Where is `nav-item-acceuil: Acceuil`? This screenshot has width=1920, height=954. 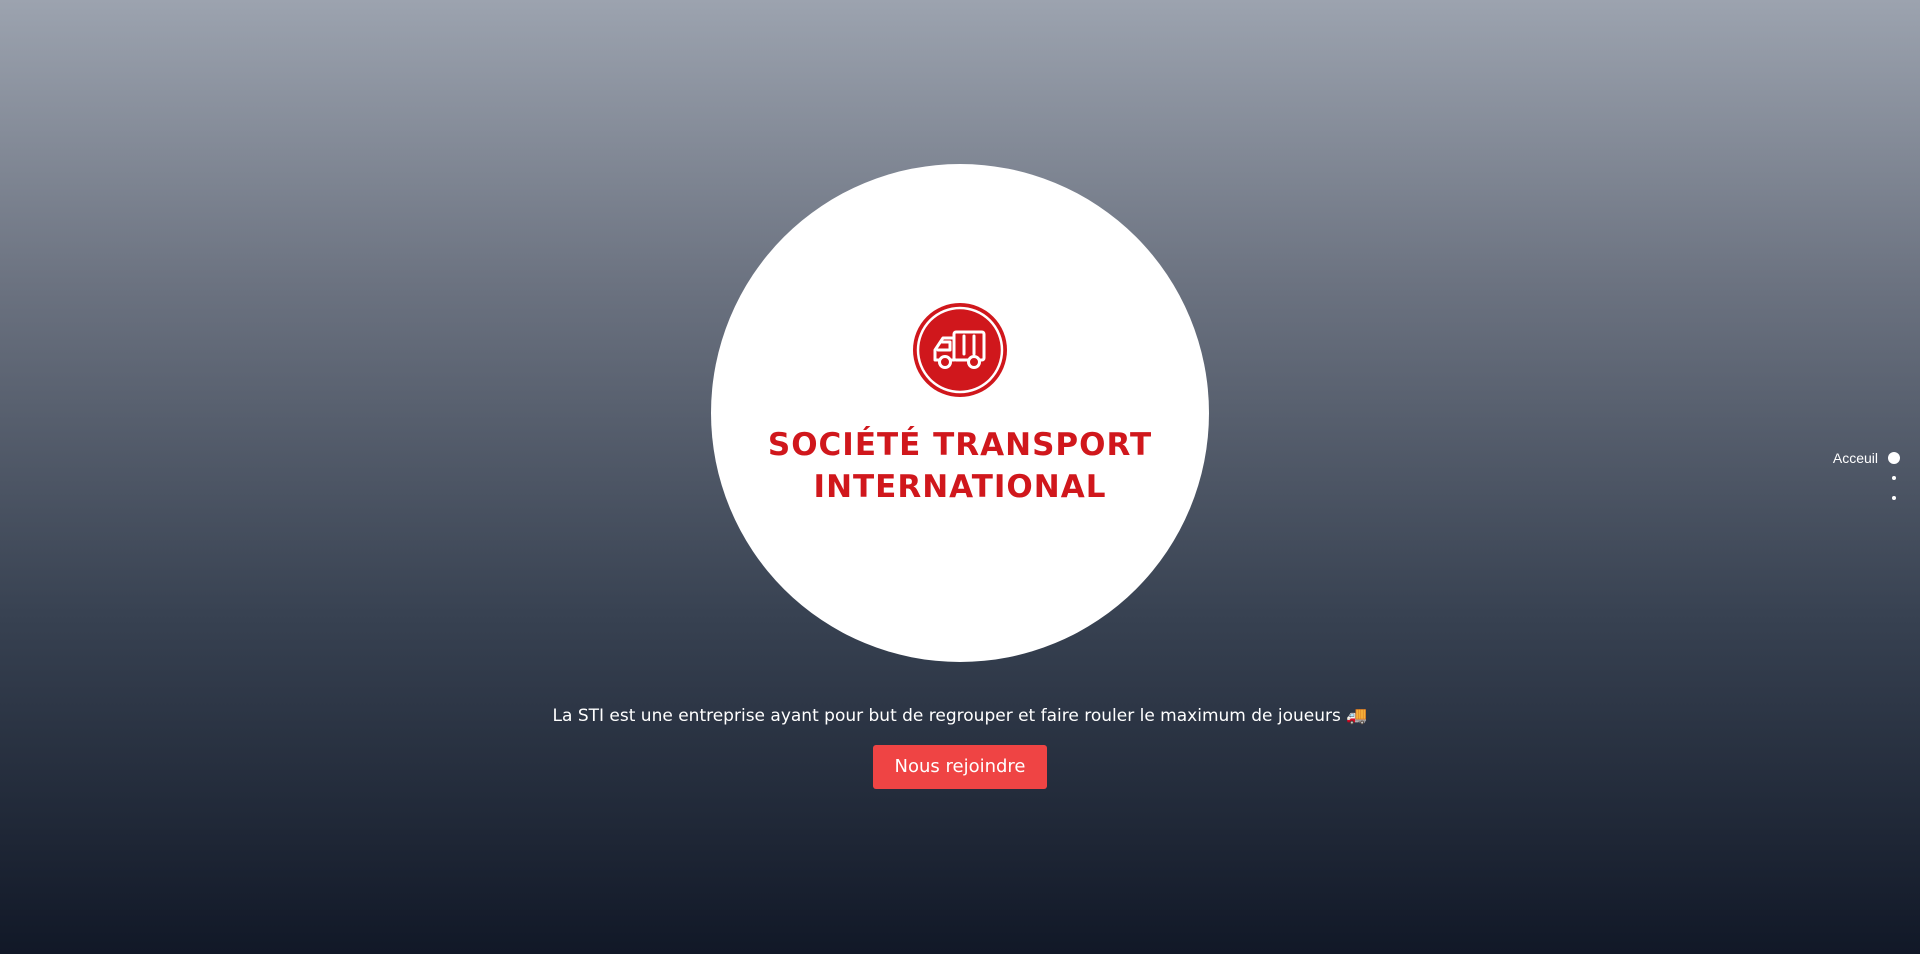 nav-item-acceuil: Acceuil is located at coordinates (1830, 458).